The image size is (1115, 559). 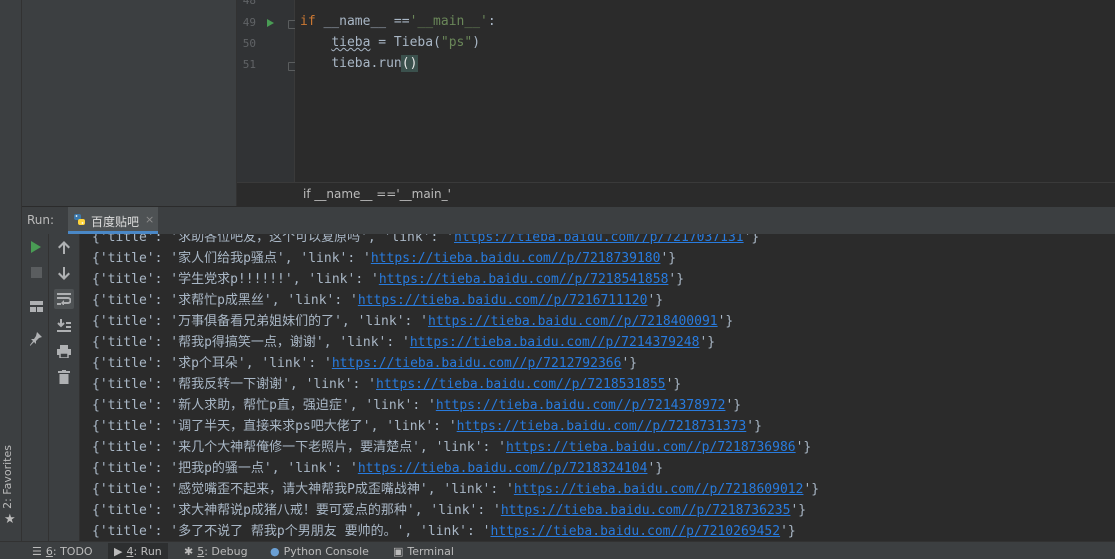 I want to click on mnemonic: 6, so click(x=49, y=551).